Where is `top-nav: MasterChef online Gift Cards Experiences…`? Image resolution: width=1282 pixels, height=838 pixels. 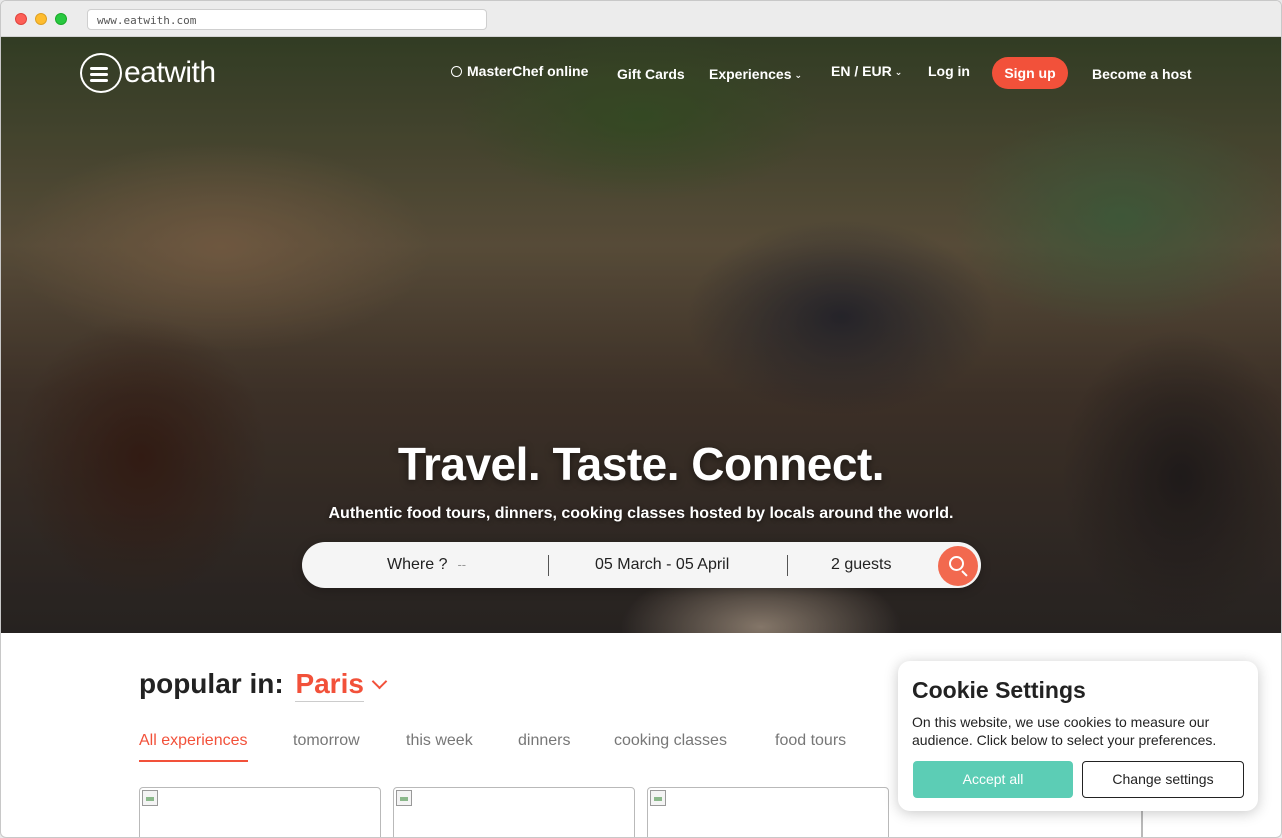
top-nav: MasterChef online Gift Cards Experiences… is located at coordinates (641, 73).